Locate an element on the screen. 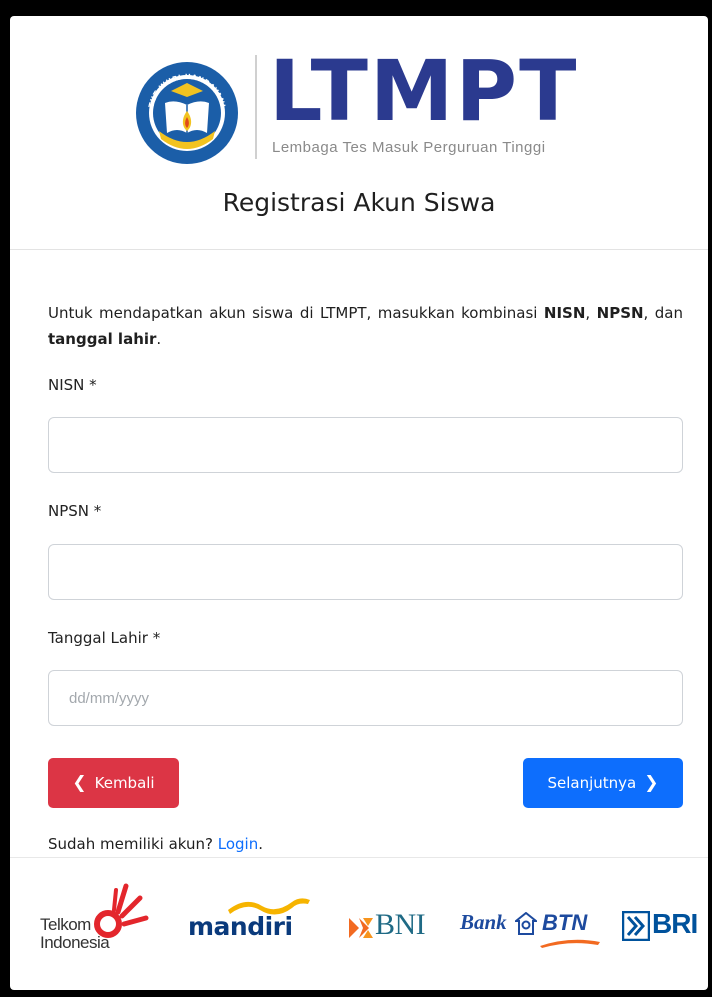 The height and width of the screenshot is (997, 712). login-link: Login is located at coordinates (238, 844).